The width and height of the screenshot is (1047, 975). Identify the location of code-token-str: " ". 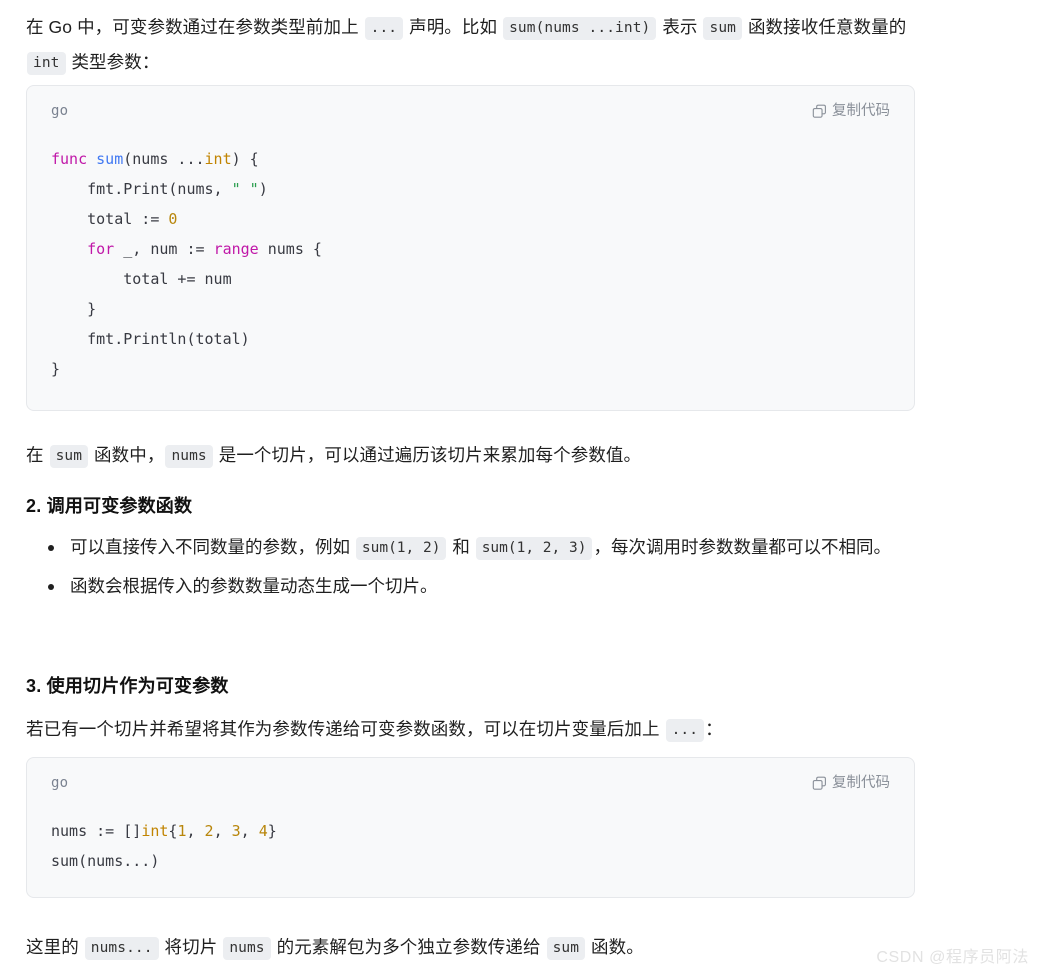
(245, 189).